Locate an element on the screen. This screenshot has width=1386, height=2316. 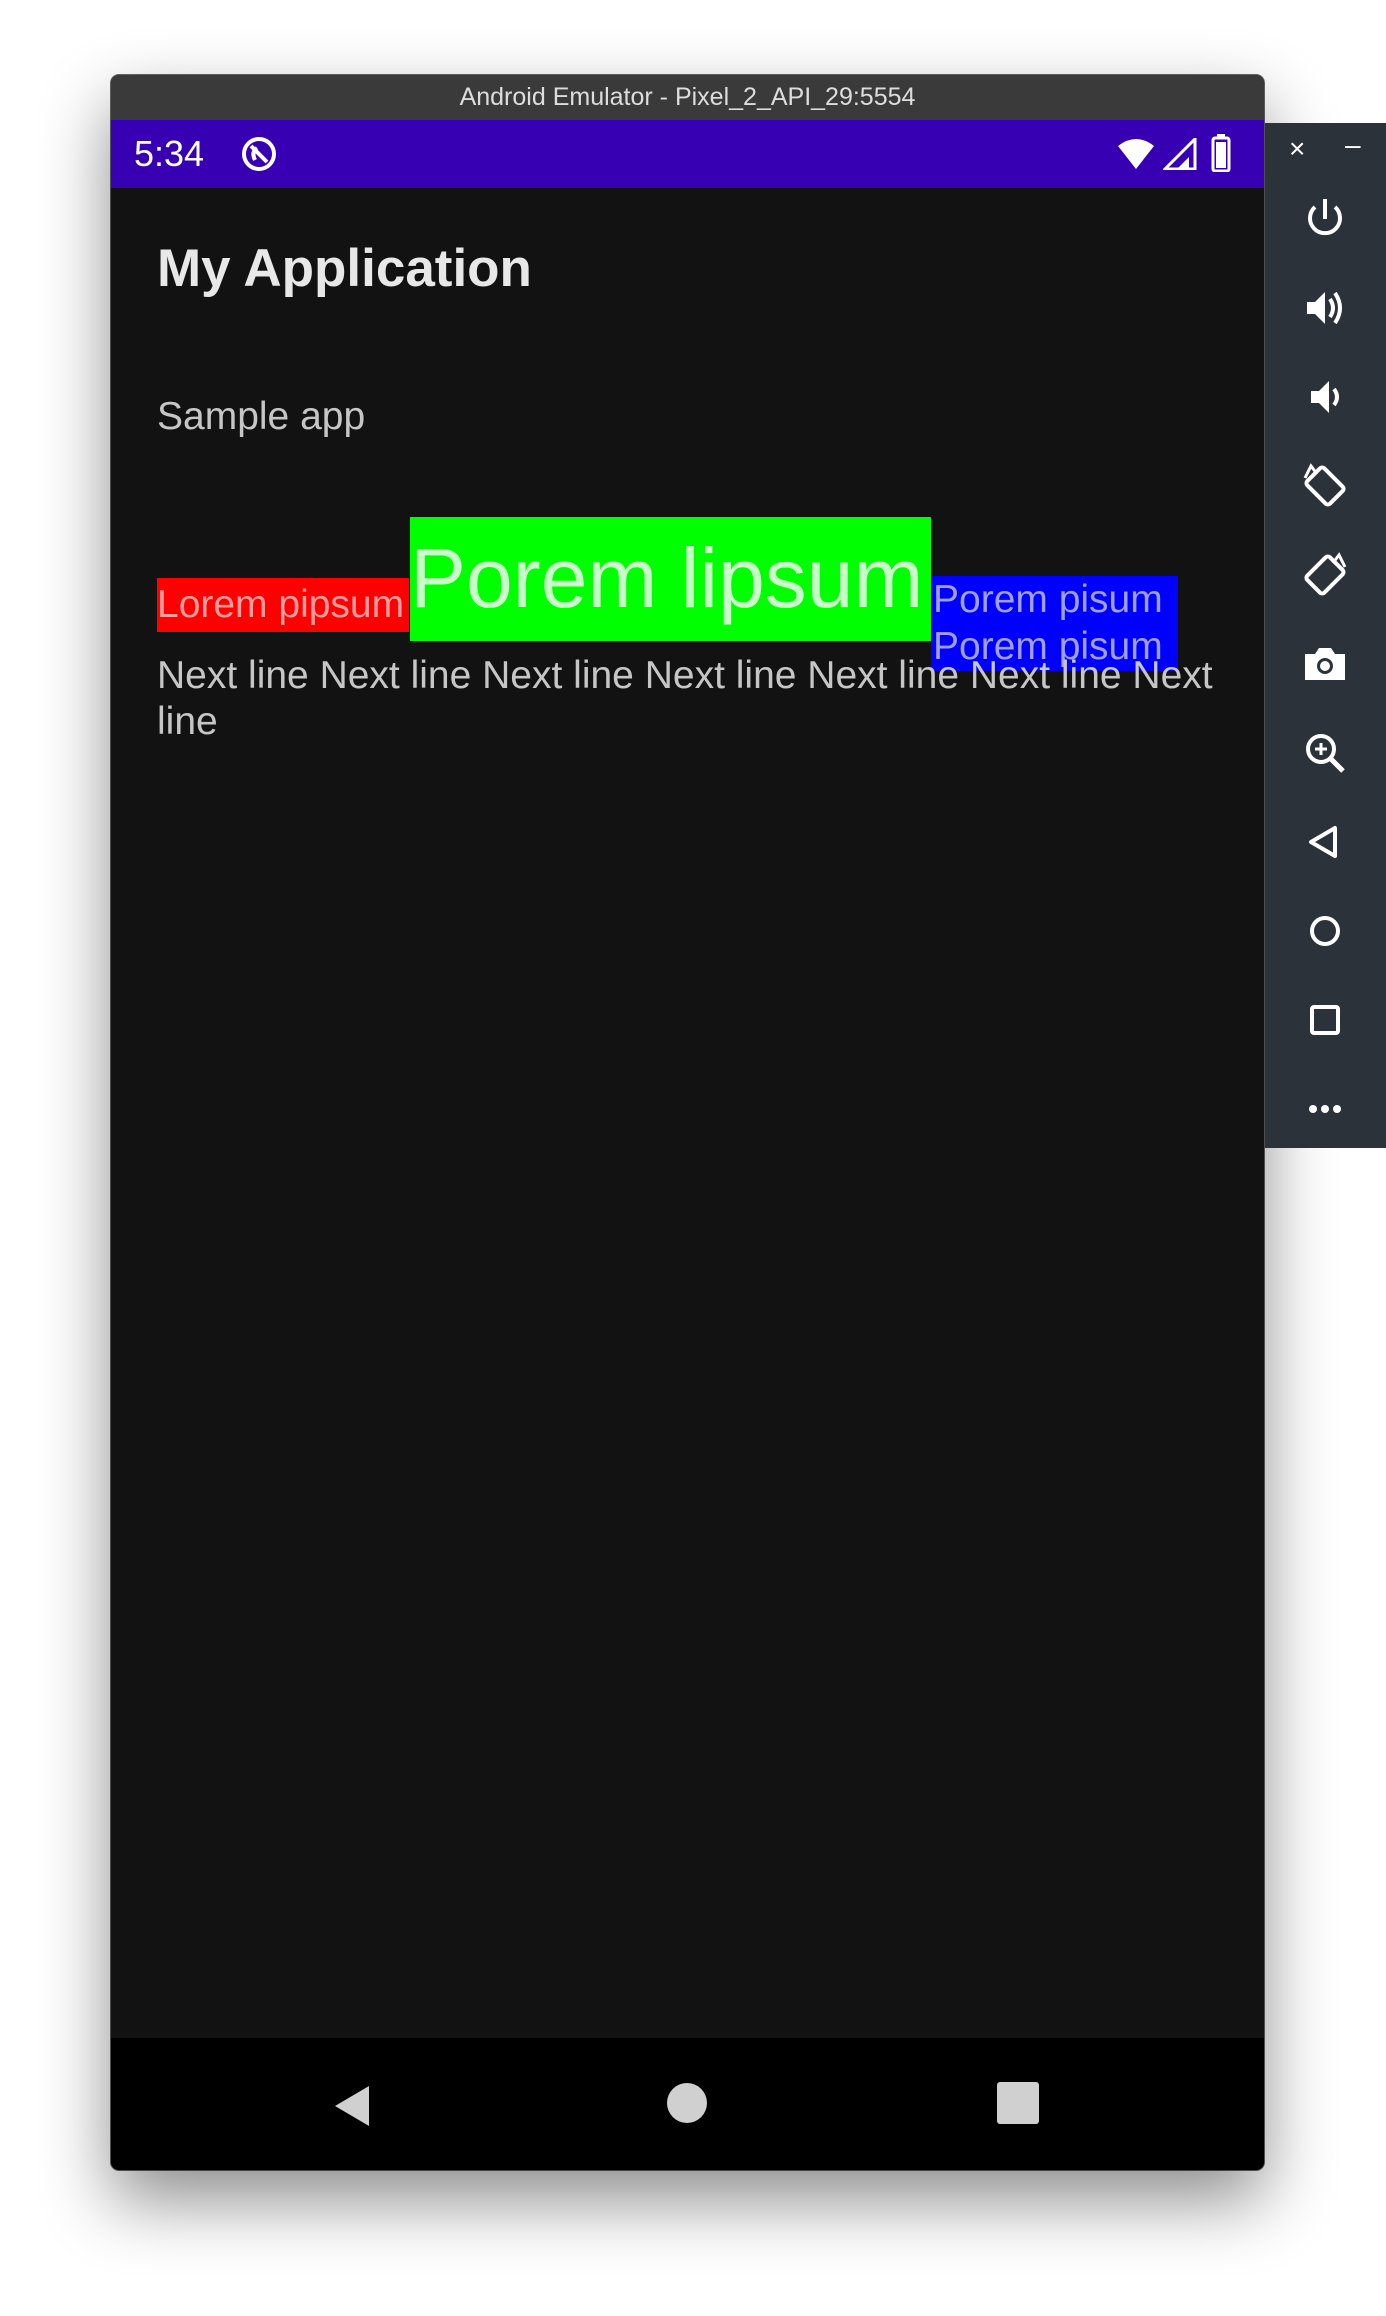
status-bar: 5:34 is located at coordinates (687, 154).